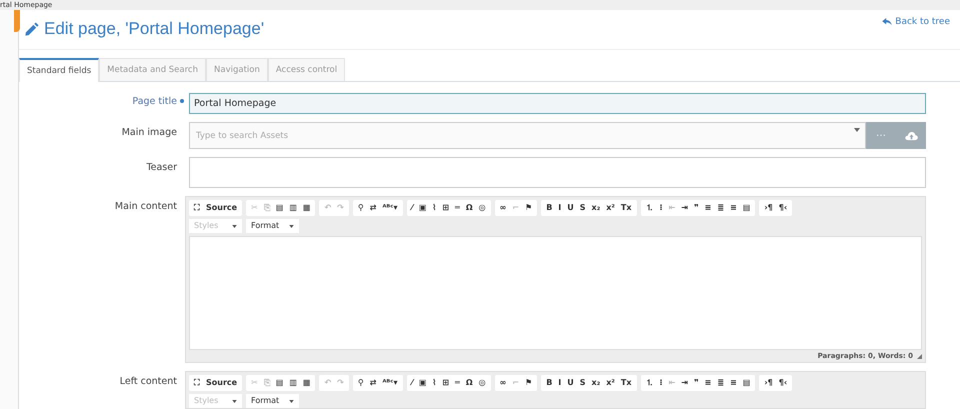 The width and height of the screenshot is (960, 409). I want to click on field-label: Teaser, so click(161, 168).